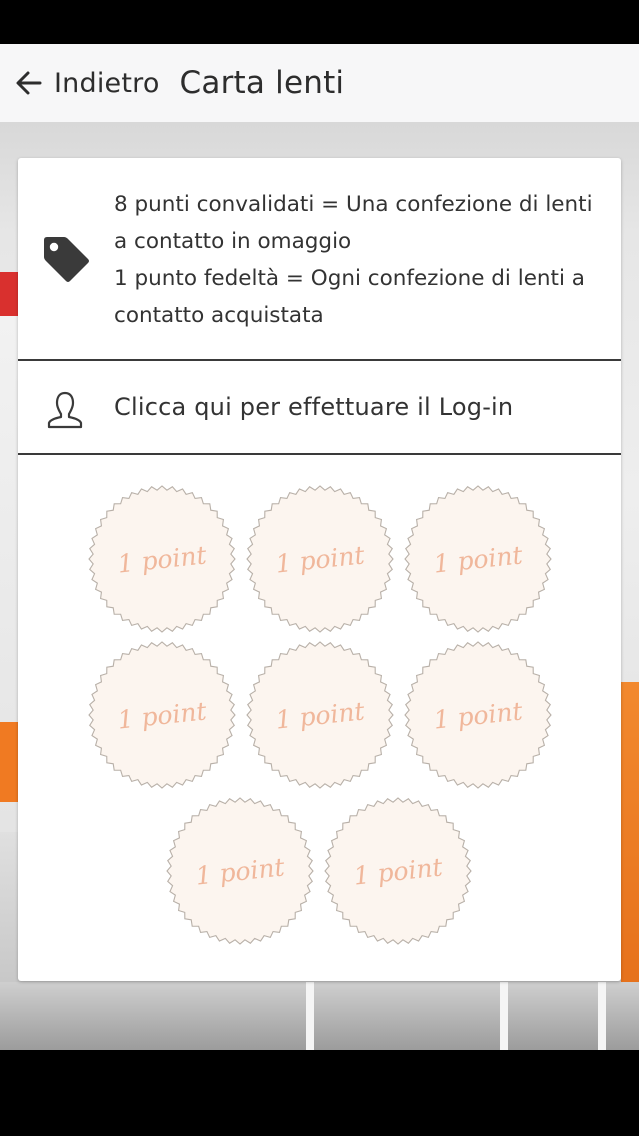  What do you see at coordinates (29, 83) in the screenshot?
I see `arrow-left-icon` at bounding box center [29, 83].